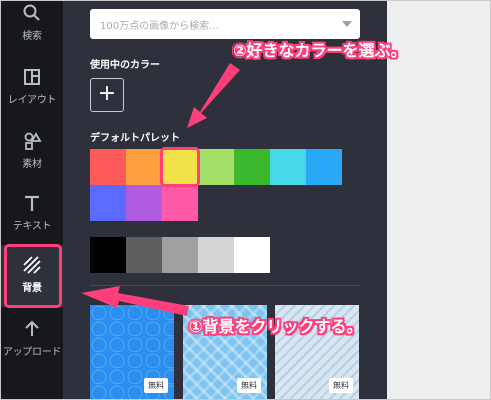  Describe the element at coordinates (135, 301) in the screenshot. I see `arrow-to-background` at that location.